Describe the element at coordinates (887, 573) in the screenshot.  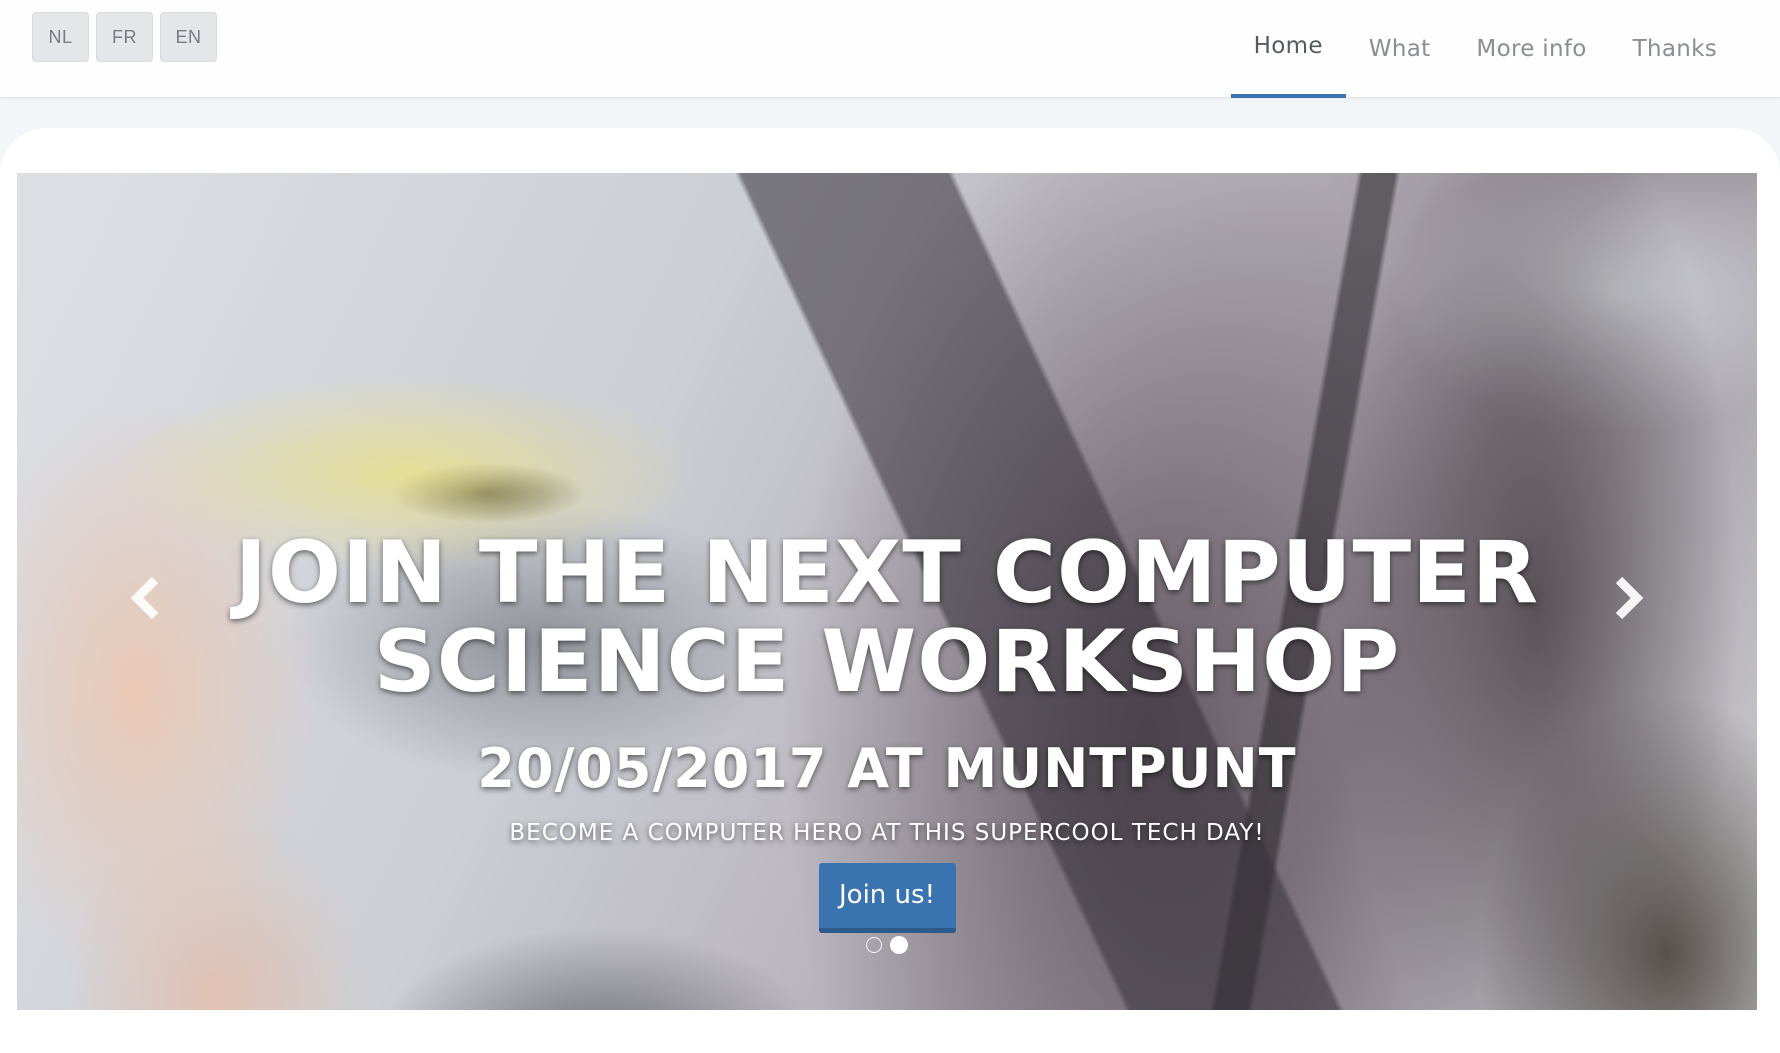
I see `hero-title-line1: JOIN THE NEXT COMPUTER` at that location.